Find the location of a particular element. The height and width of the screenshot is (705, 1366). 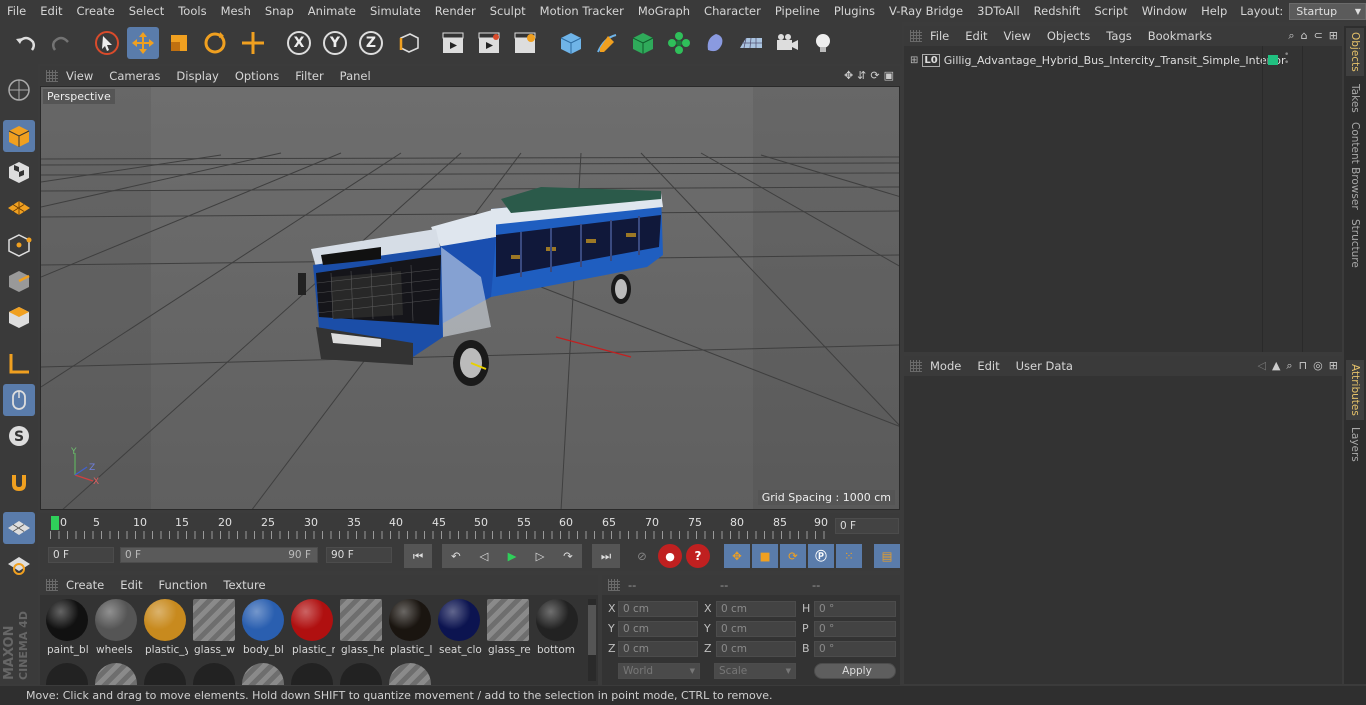

polygons-mode-button is located at coordinates (19, 317).